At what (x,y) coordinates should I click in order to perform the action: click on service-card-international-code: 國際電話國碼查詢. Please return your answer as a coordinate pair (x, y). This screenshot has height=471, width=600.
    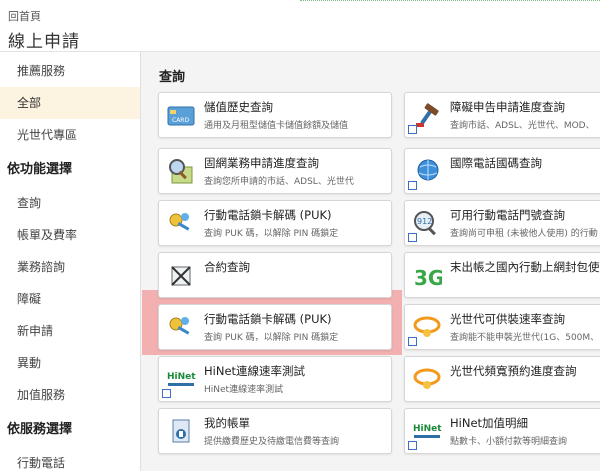
    Looking at the image, I should click on (502, 171).